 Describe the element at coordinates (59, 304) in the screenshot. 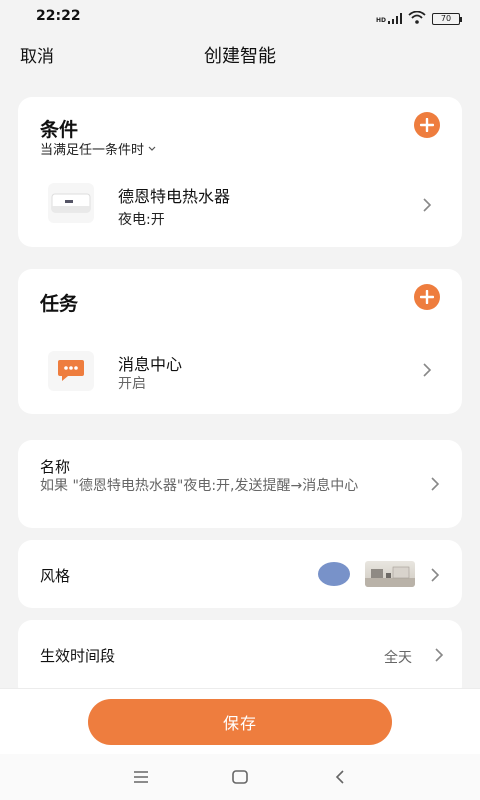

I see `tasks-heading: 任务` at that location.